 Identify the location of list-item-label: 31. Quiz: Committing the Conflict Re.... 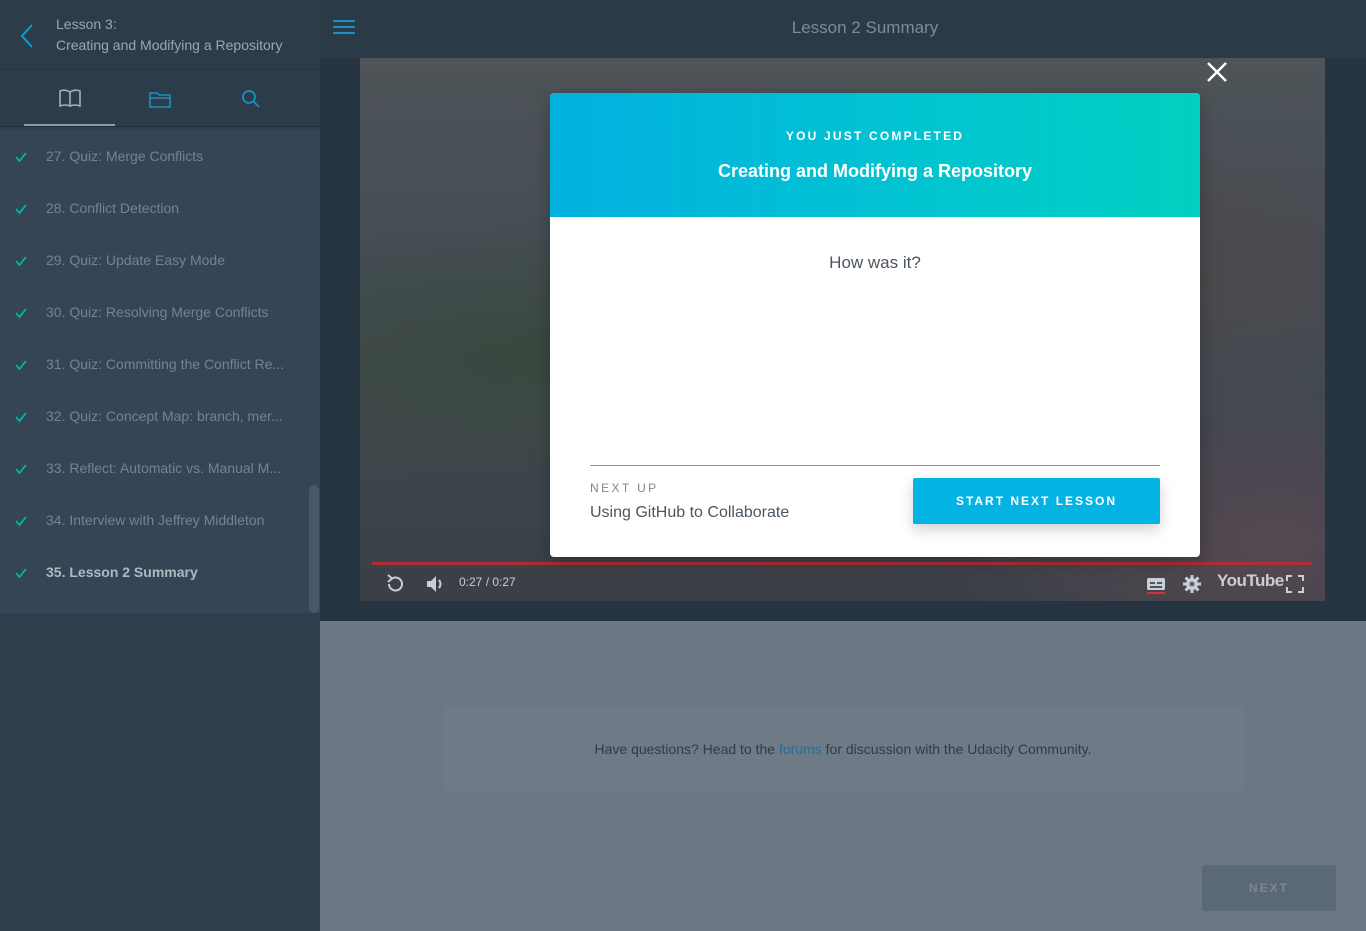
(165, 364).